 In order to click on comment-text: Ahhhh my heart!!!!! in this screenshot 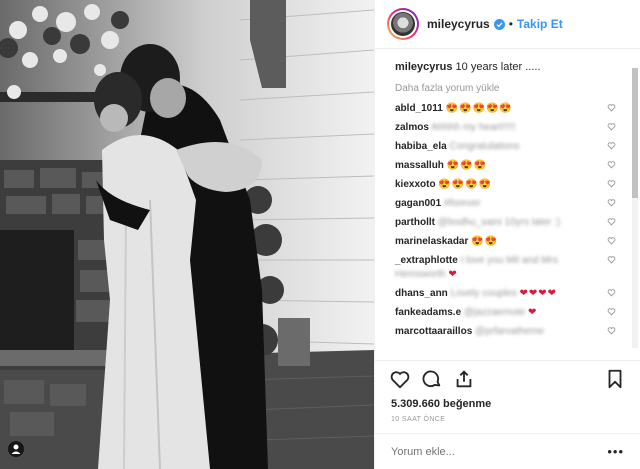, I will do `click(473, 127)`.